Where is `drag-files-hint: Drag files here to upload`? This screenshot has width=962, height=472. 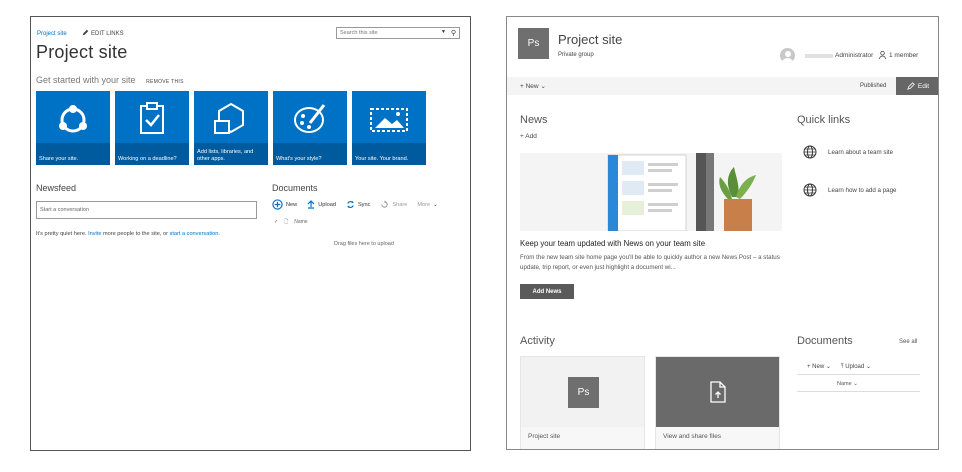
drag-files-hint: Drag files here to upload is located at coordinates (364, 244).